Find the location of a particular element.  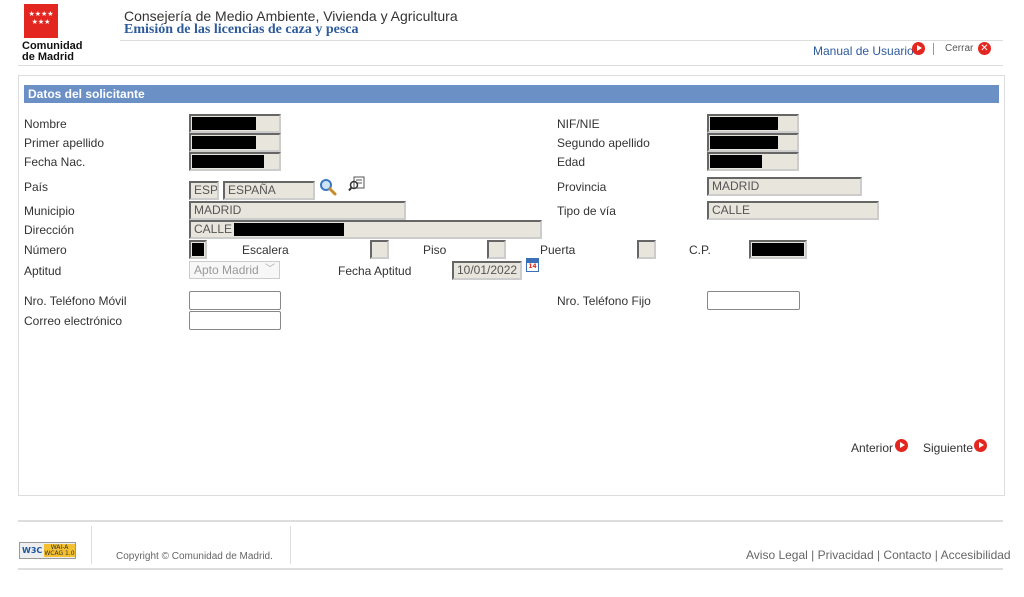

wai-a-badge: W3C WAI-A WCAG 1.0 is located at coordinates (47, 550).